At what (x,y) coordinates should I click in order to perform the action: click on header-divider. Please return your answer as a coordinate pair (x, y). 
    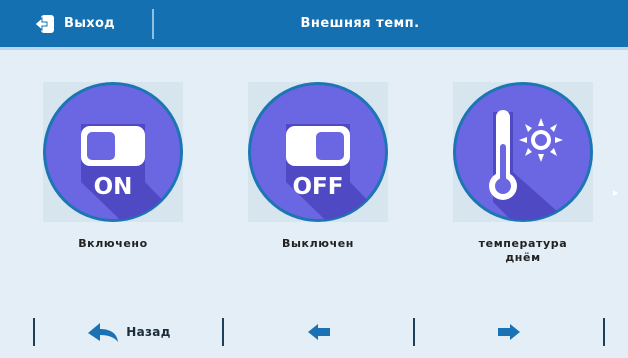
    Looking at the image, I should click on (153, 24).